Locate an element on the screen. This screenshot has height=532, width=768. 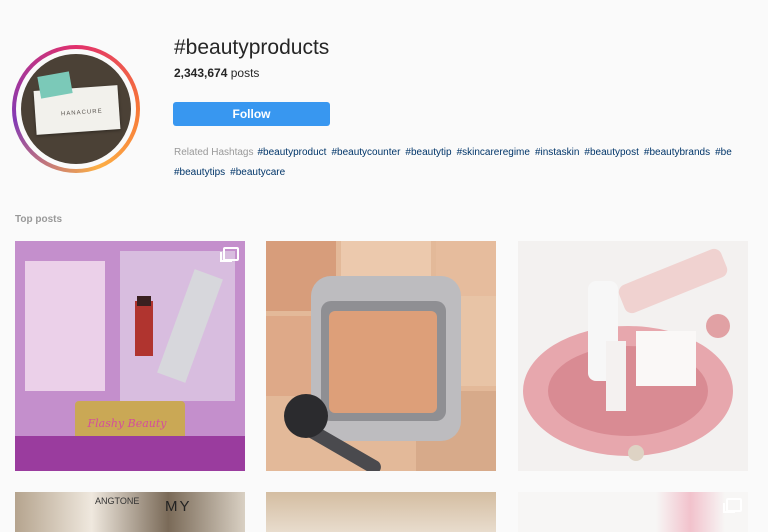
hashtag-link: #beautycounter is located at coordinates (365, 152).